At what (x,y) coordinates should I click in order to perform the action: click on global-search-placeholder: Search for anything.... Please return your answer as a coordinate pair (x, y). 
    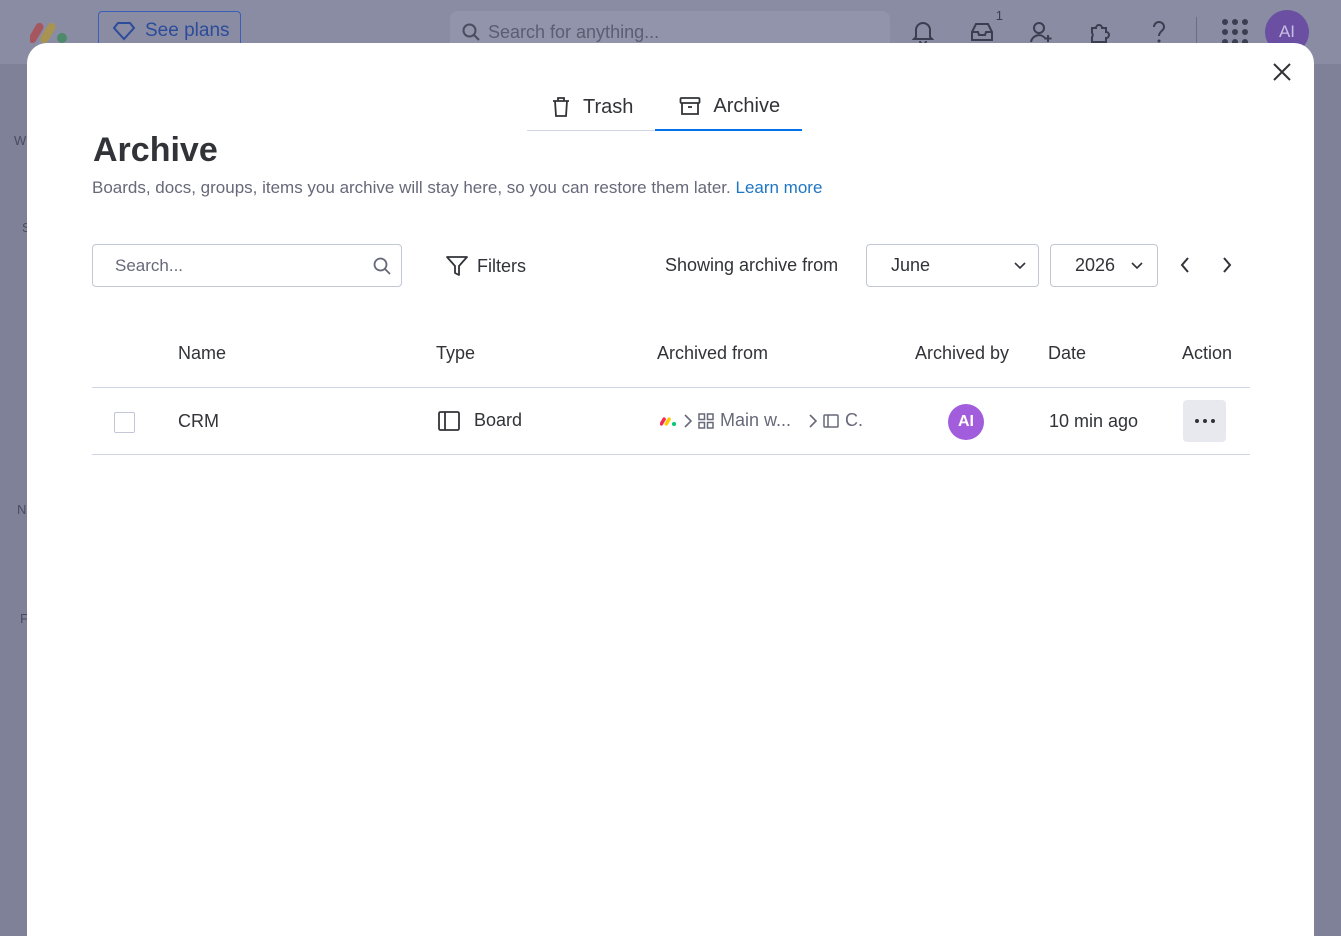
    Looking at the image, I should click on (574, 31).